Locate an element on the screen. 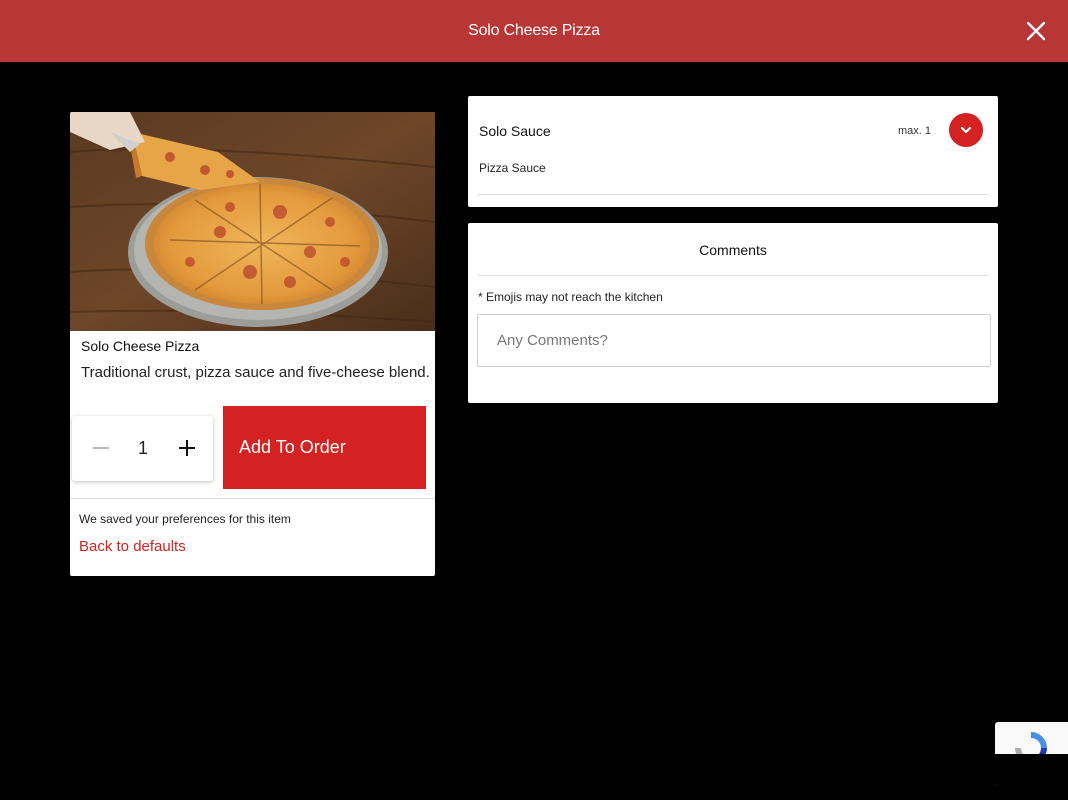 Image resolution: width=1068 pixels, height=800 pixels. add-to-order-button: Add To Order is located at coordinates (324, 447).